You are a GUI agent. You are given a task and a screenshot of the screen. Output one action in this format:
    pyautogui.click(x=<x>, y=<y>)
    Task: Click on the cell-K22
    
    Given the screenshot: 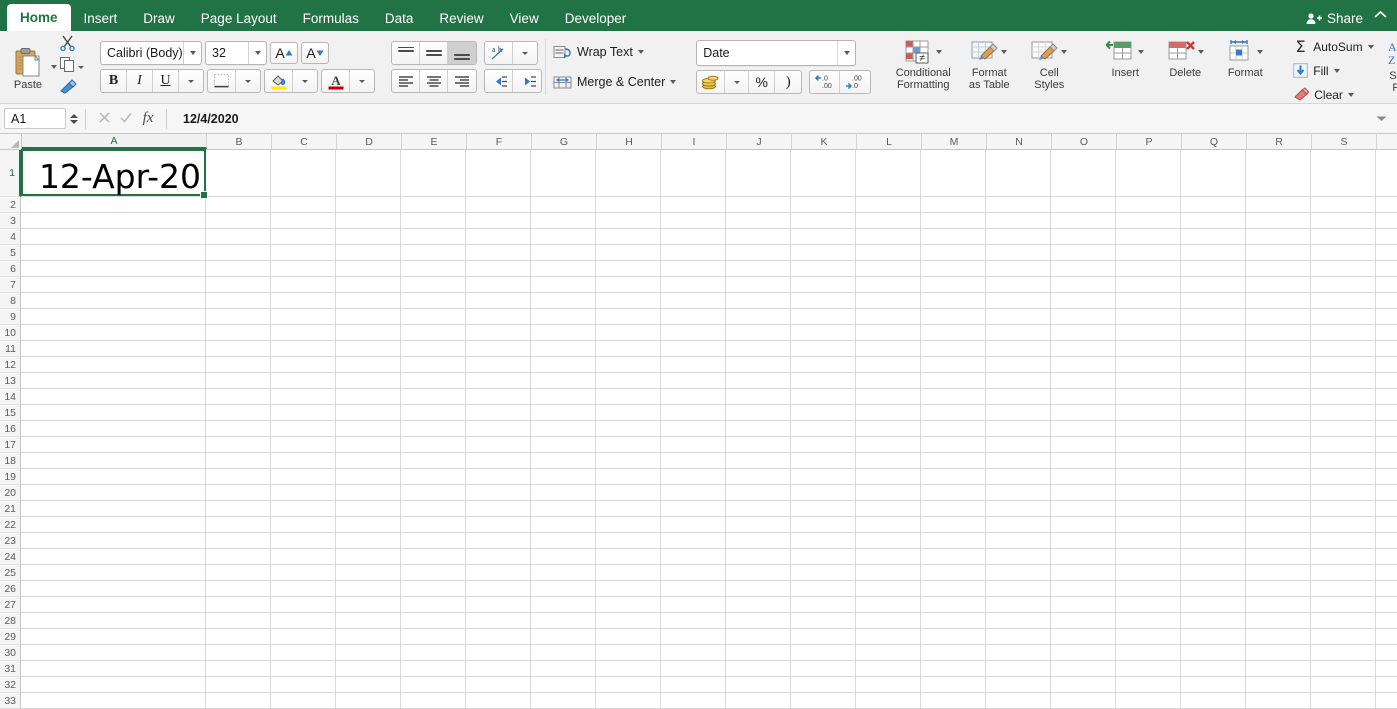 What is the action you would take?
    pyautogui.click(x=823, y=525)
    